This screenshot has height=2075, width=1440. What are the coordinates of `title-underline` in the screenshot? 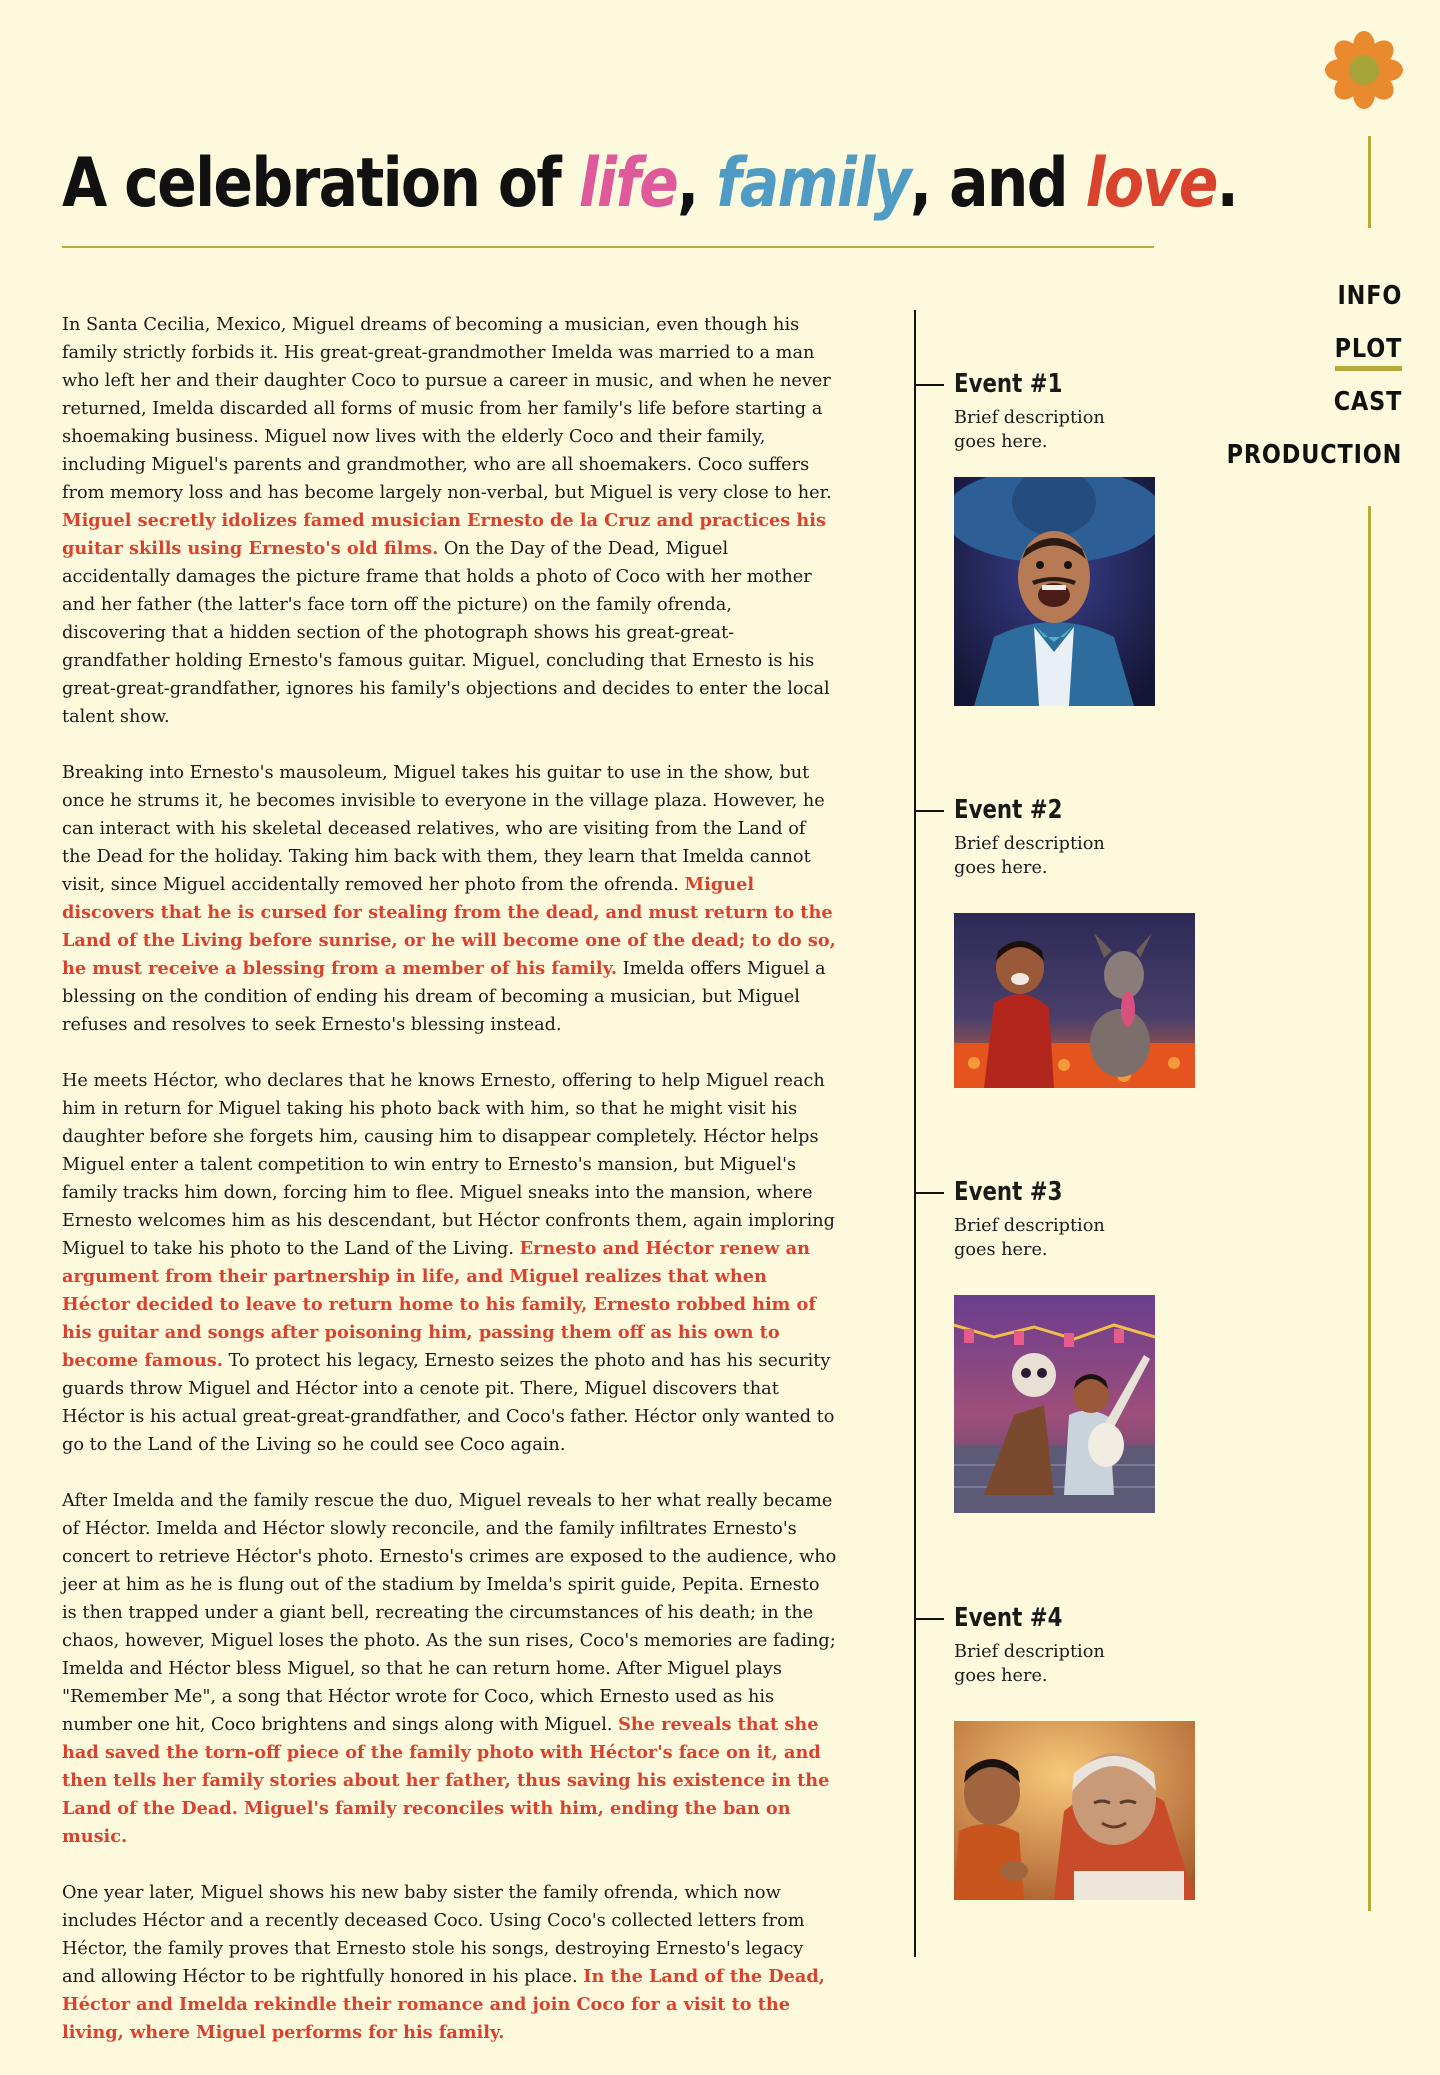 It's located at (608, 247).